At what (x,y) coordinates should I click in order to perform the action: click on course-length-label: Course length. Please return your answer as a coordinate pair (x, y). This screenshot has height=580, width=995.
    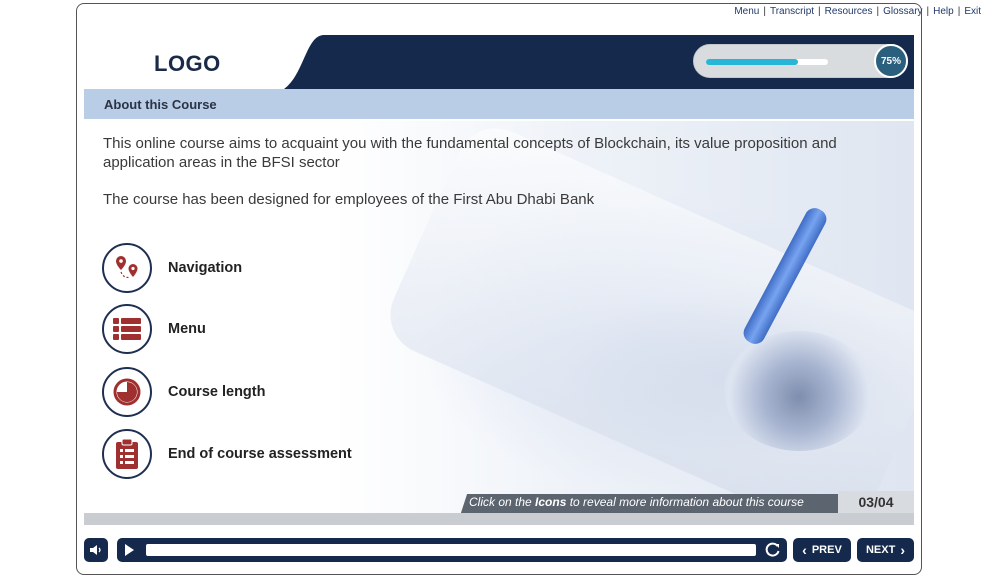
    Looking at the image, I should click on (217, 392).